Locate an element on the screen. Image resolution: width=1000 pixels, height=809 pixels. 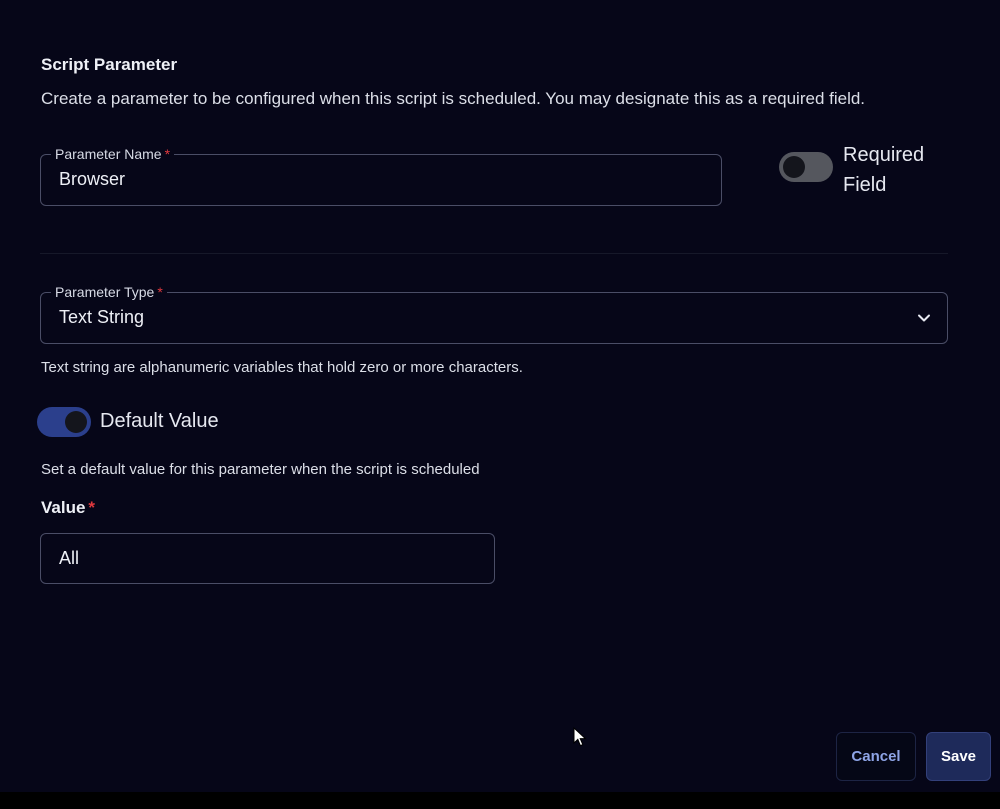
default-value-label: Default Value is located at coordinates (159, 421).